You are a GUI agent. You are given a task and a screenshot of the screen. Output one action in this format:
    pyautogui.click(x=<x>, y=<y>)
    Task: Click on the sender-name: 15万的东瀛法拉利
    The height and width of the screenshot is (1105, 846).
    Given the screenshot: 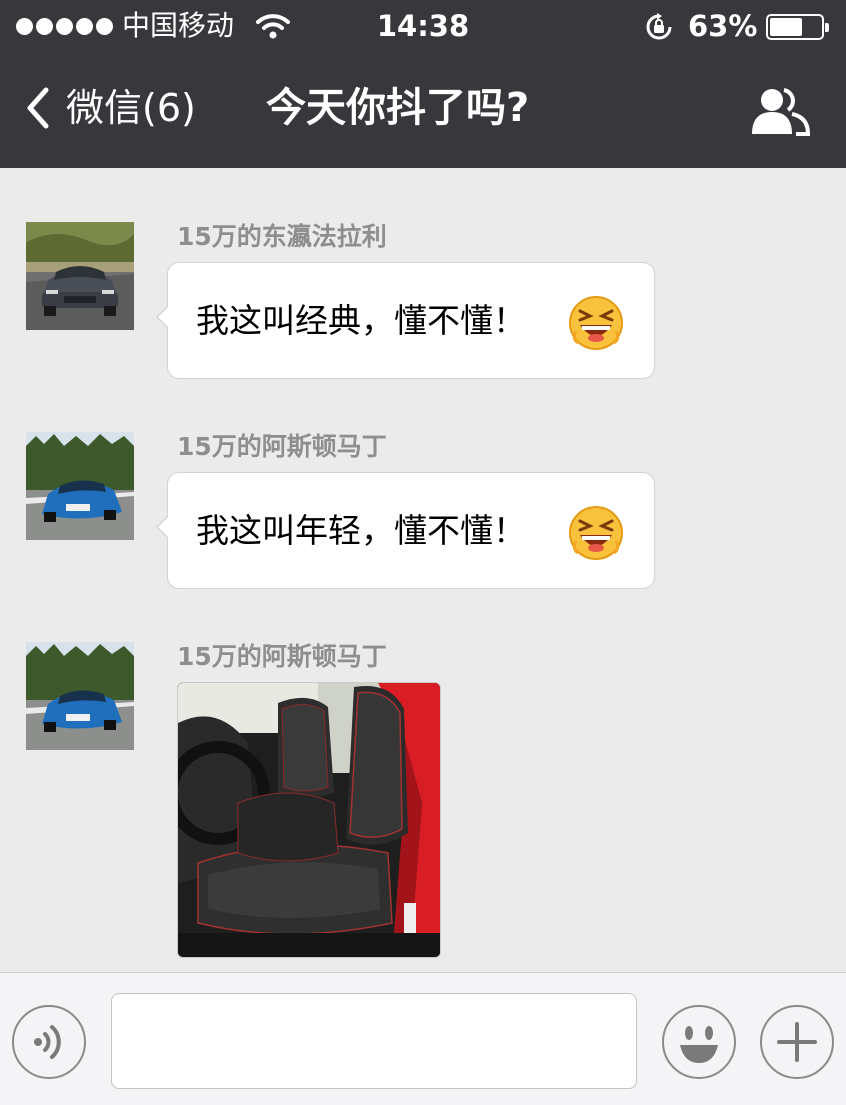 What is the action you would take?
    pyautogui.click(x=282, y=236)
    